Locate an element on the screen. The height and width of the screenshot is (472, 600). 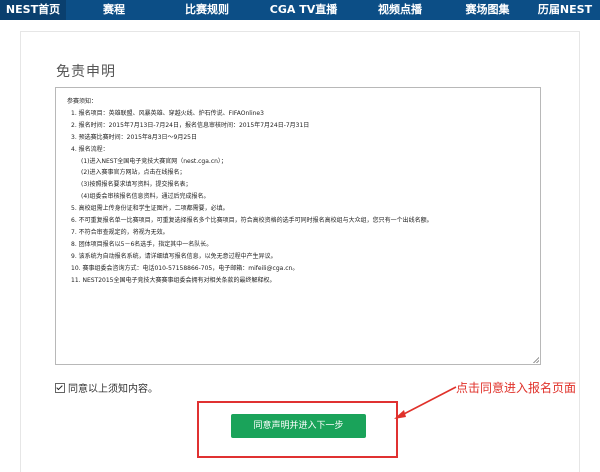
nav-item: CGA TV直播 is located at coordinates (303, 10).